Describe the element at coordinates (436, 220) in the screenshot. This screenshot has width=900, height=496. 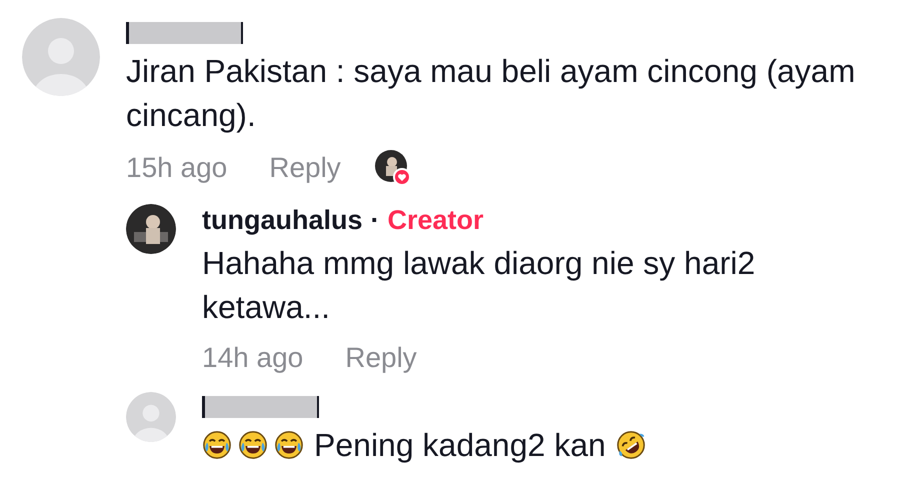
I see `creator-label: Creator` at that location.